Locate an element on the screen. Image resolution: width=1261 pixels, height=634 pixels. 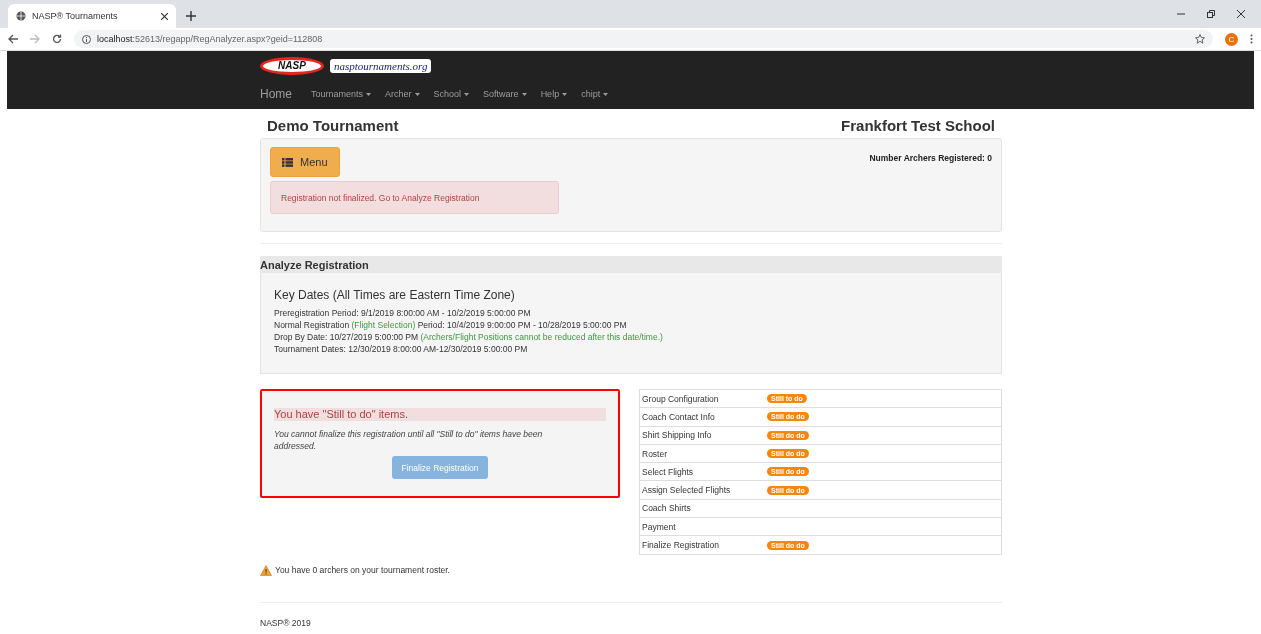
footer-text: NASP® 2019 is located at coordinates (285, 622).